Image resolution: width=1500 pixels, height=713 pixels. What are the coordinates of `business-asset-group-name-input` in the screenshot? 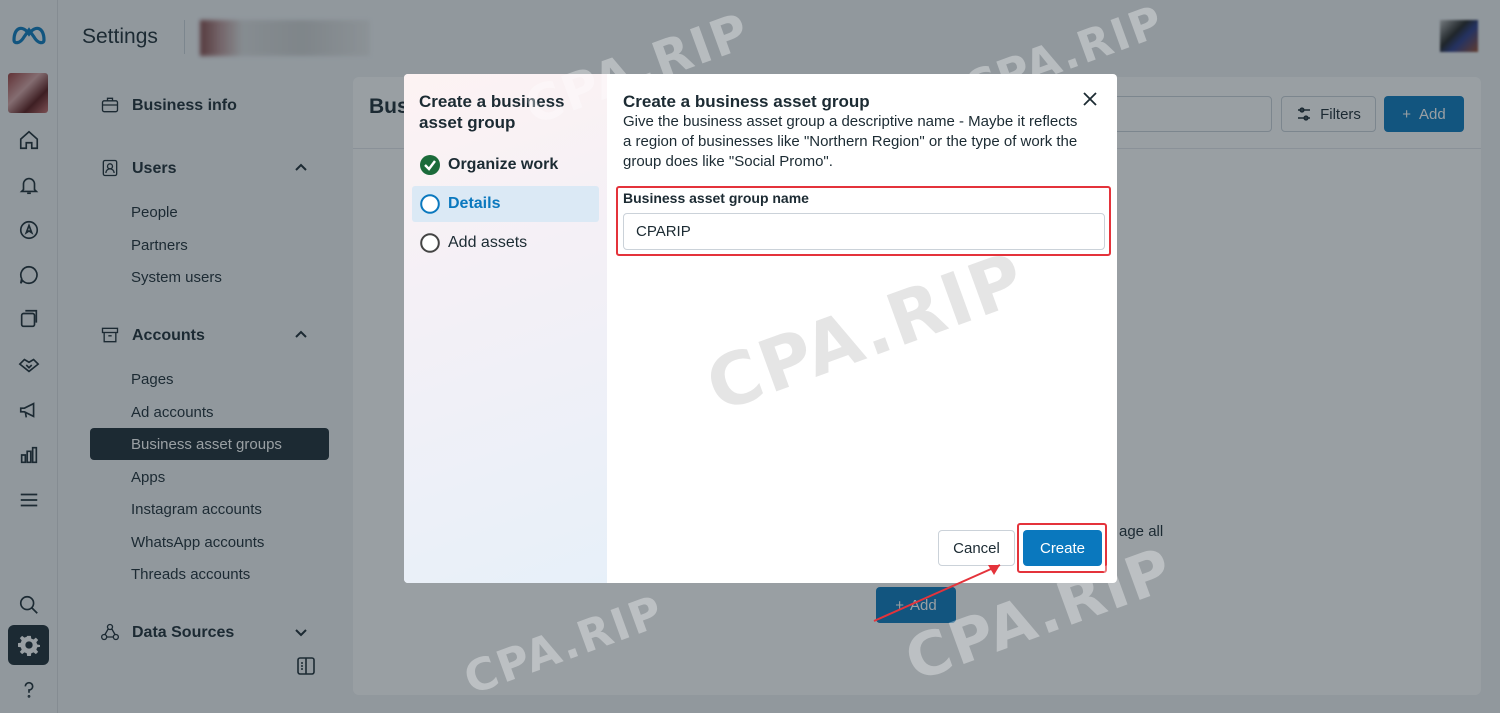 It's located at (864, 231).